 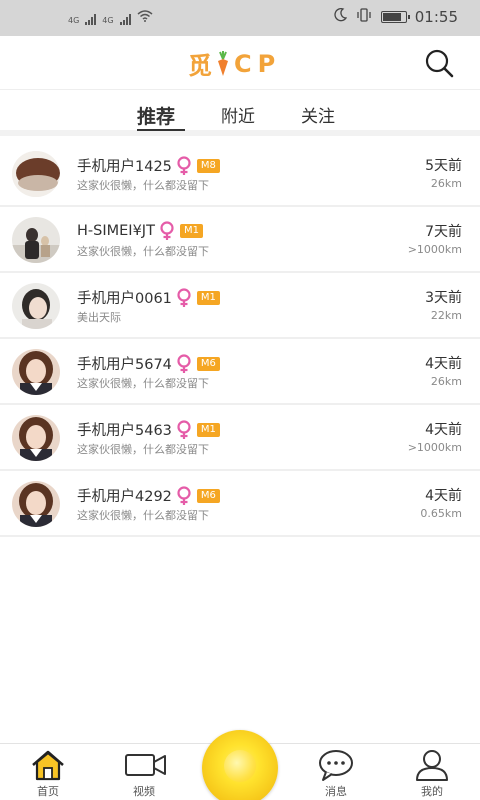 I want to click on name-line: 手机用户0061 M1, so click(x=148, y=297).